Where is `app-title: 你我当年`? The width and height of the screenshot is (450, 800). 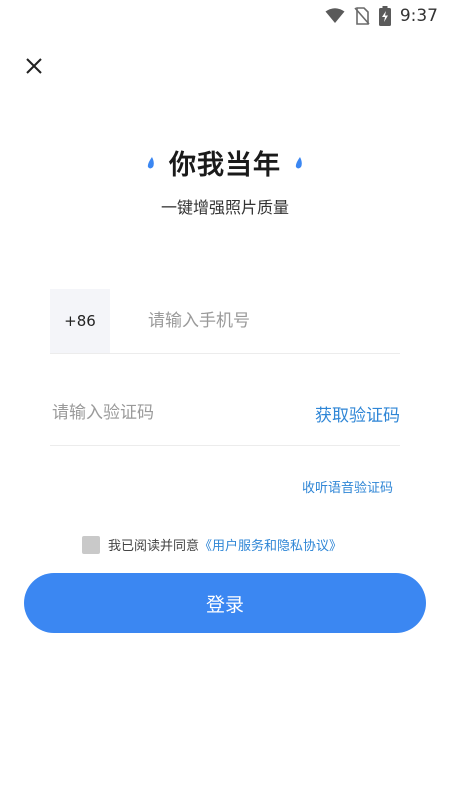
app-title: 你我当年 is located at coordinates (225, 165).